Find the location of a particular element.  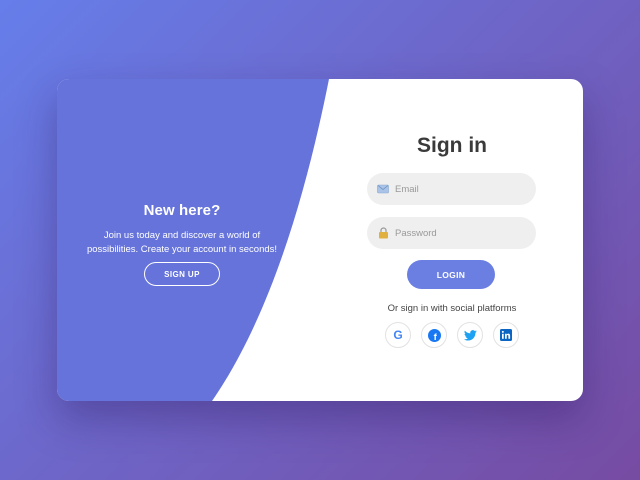

password-field is located at coordinates (451, 233).